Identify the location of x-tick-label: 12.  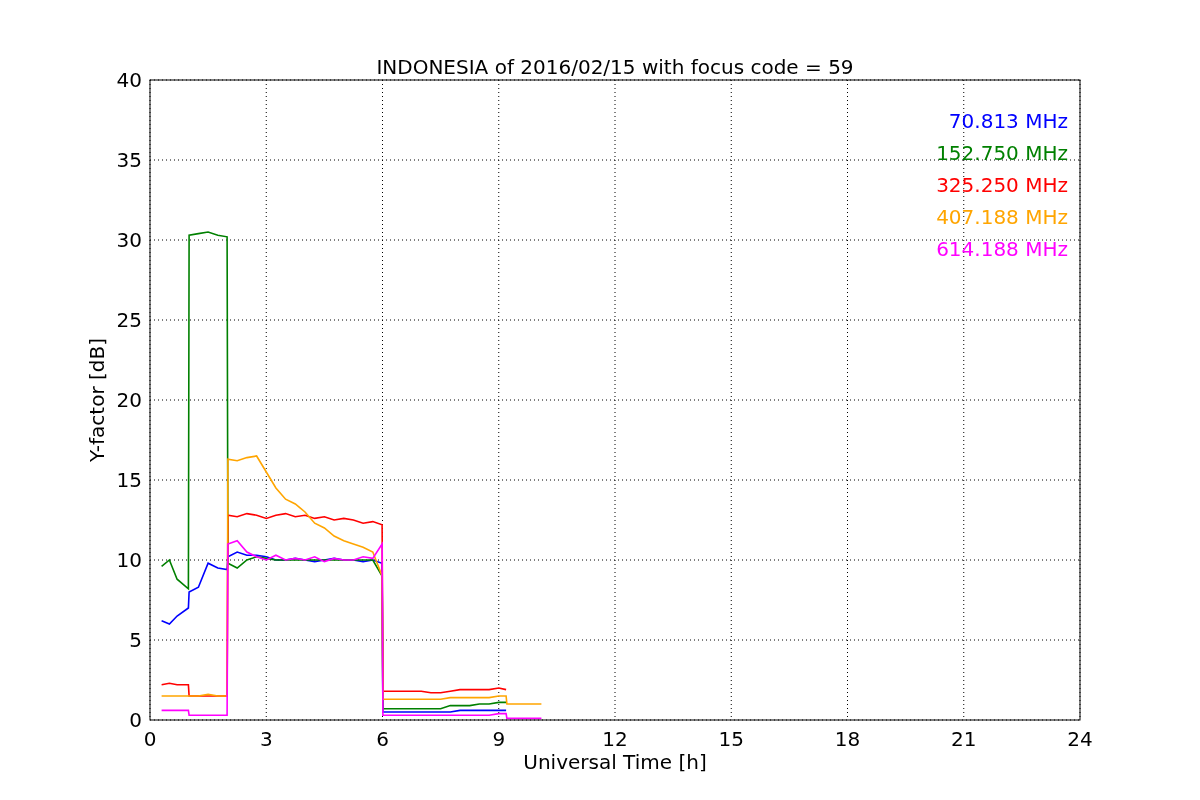
(615, 739).